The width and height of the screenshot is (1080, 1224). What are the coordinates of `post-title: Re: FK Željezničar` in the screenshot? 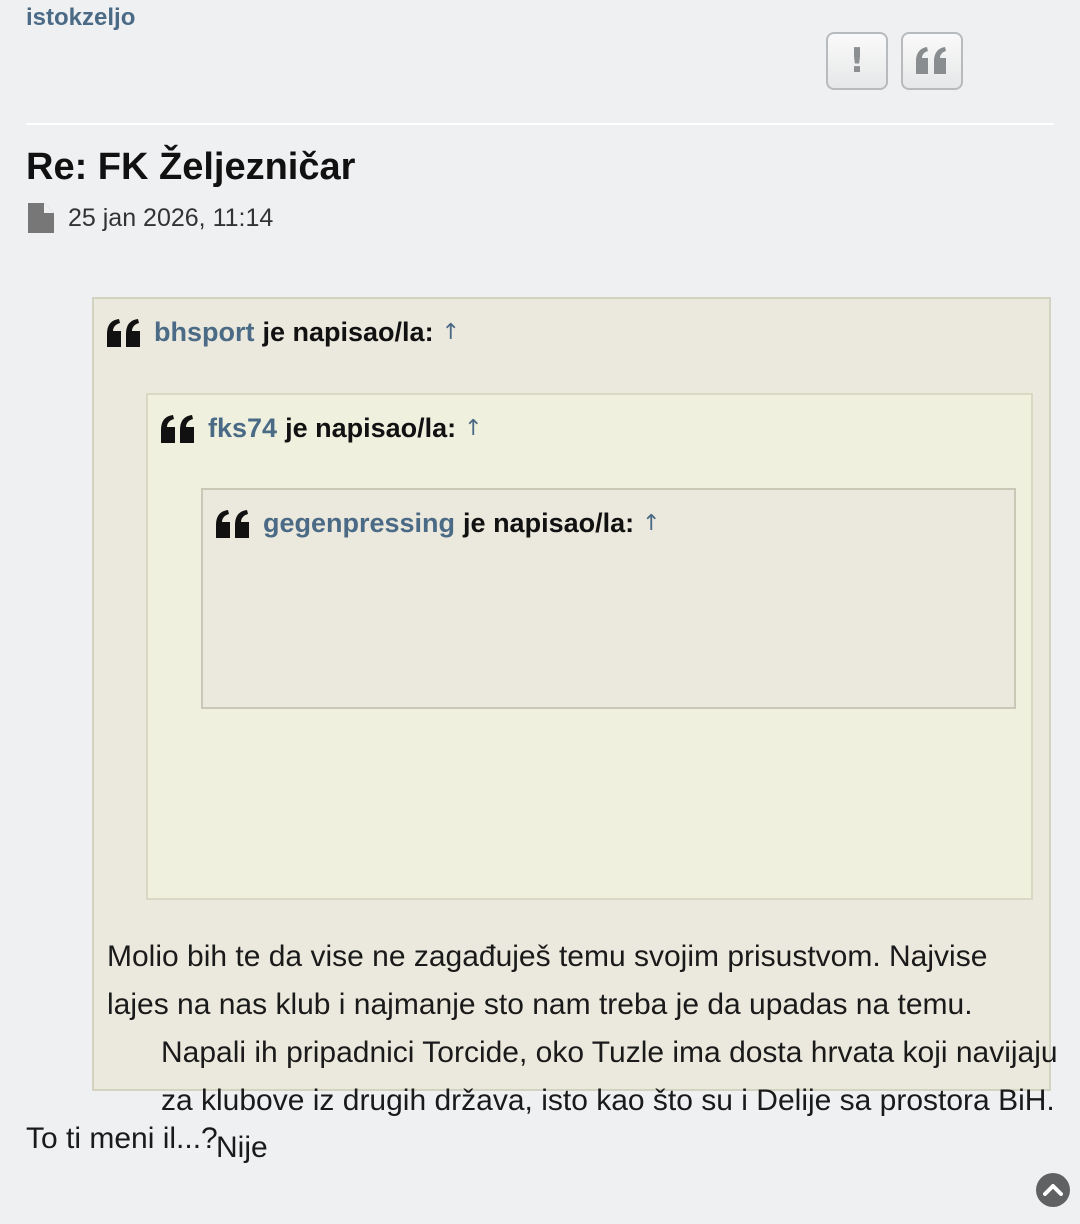 It's located at (190, 167).